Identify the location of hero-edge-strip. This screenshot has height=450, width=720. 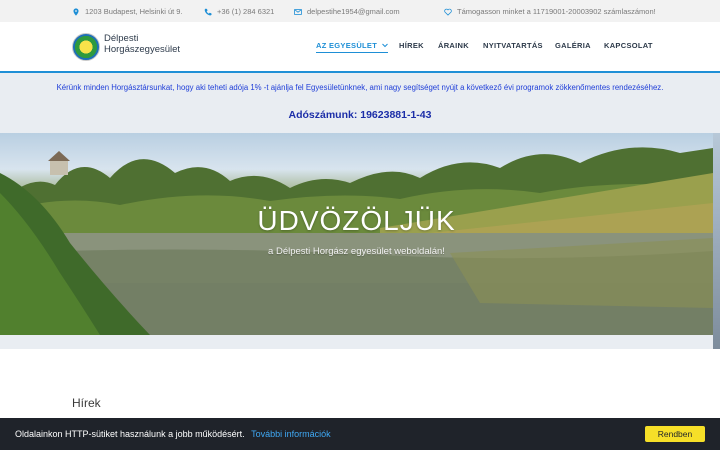
(716, 241).